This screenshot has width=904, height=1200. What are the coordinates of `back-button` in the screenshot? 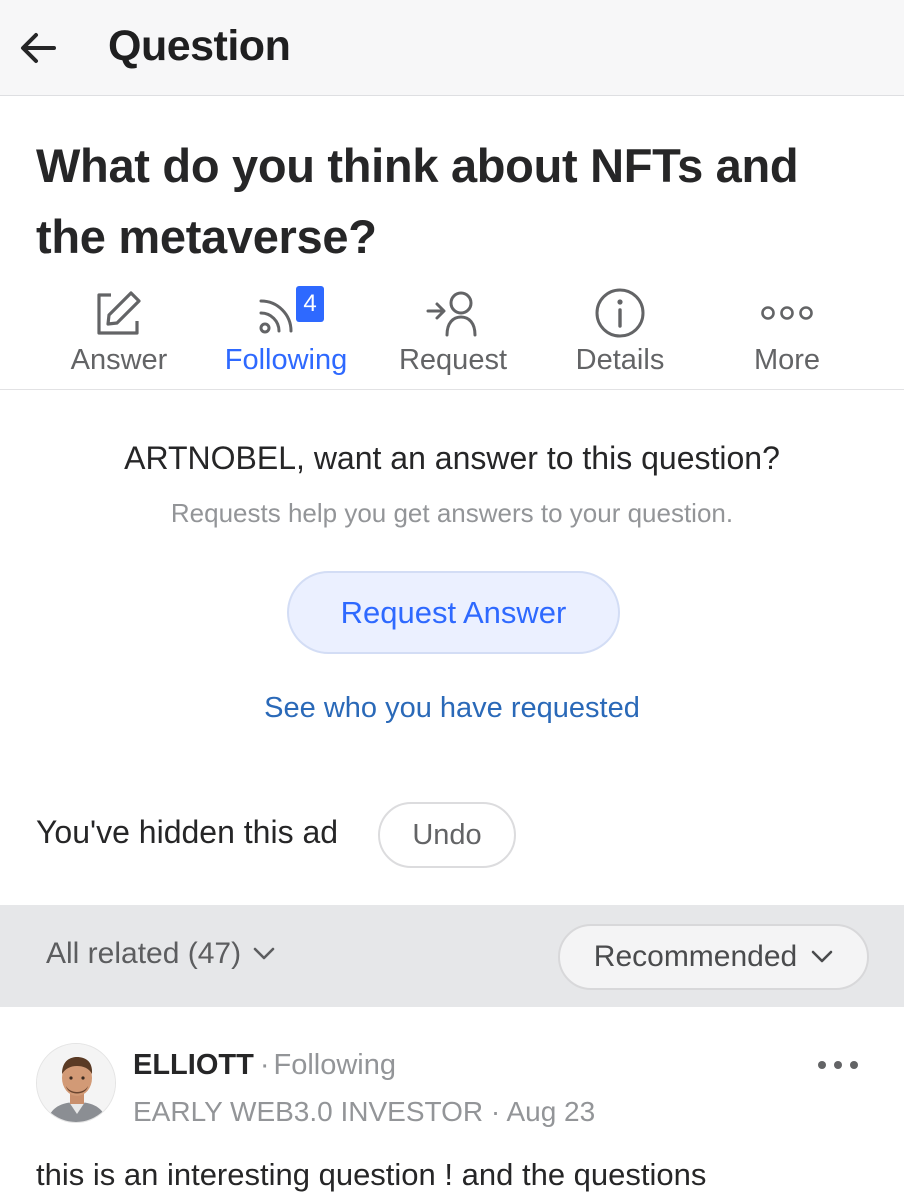 It's located at (38, 48).